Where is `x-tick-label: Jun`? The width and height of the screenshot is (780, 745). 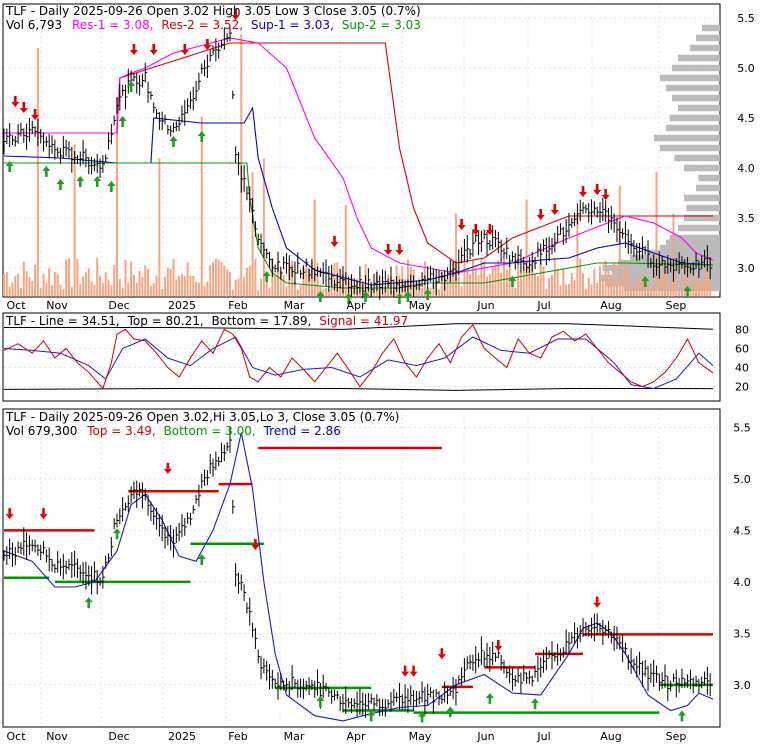
x-tick-label: Jun is located at coordinates (485, 305).